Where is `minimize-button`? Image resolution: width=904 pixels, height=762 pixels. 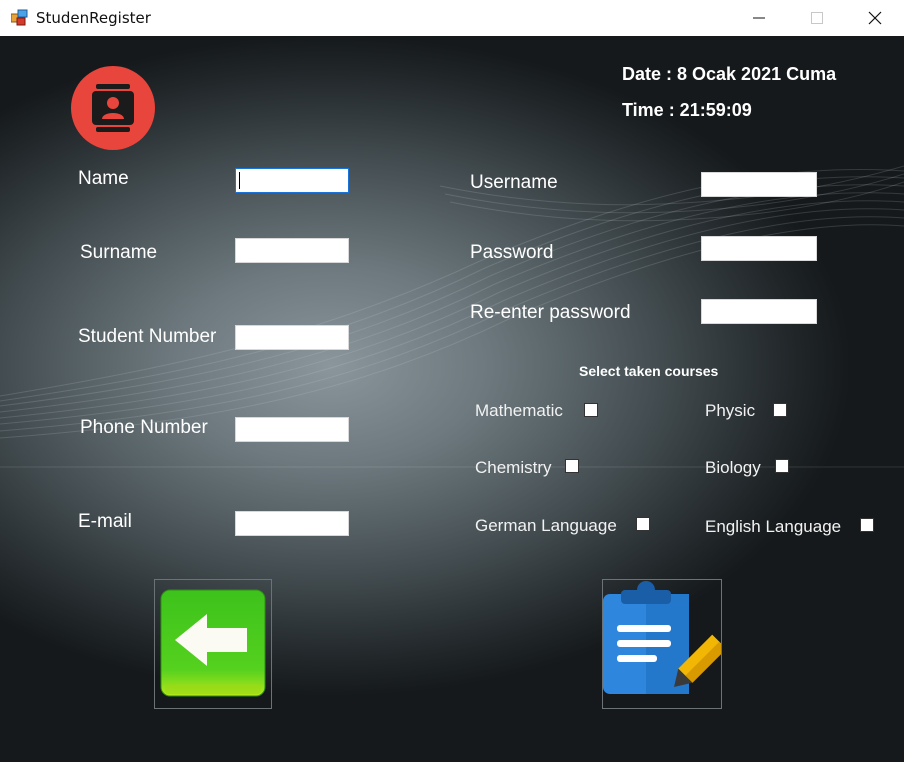 minimize-button is located at coordinates (760, 18).